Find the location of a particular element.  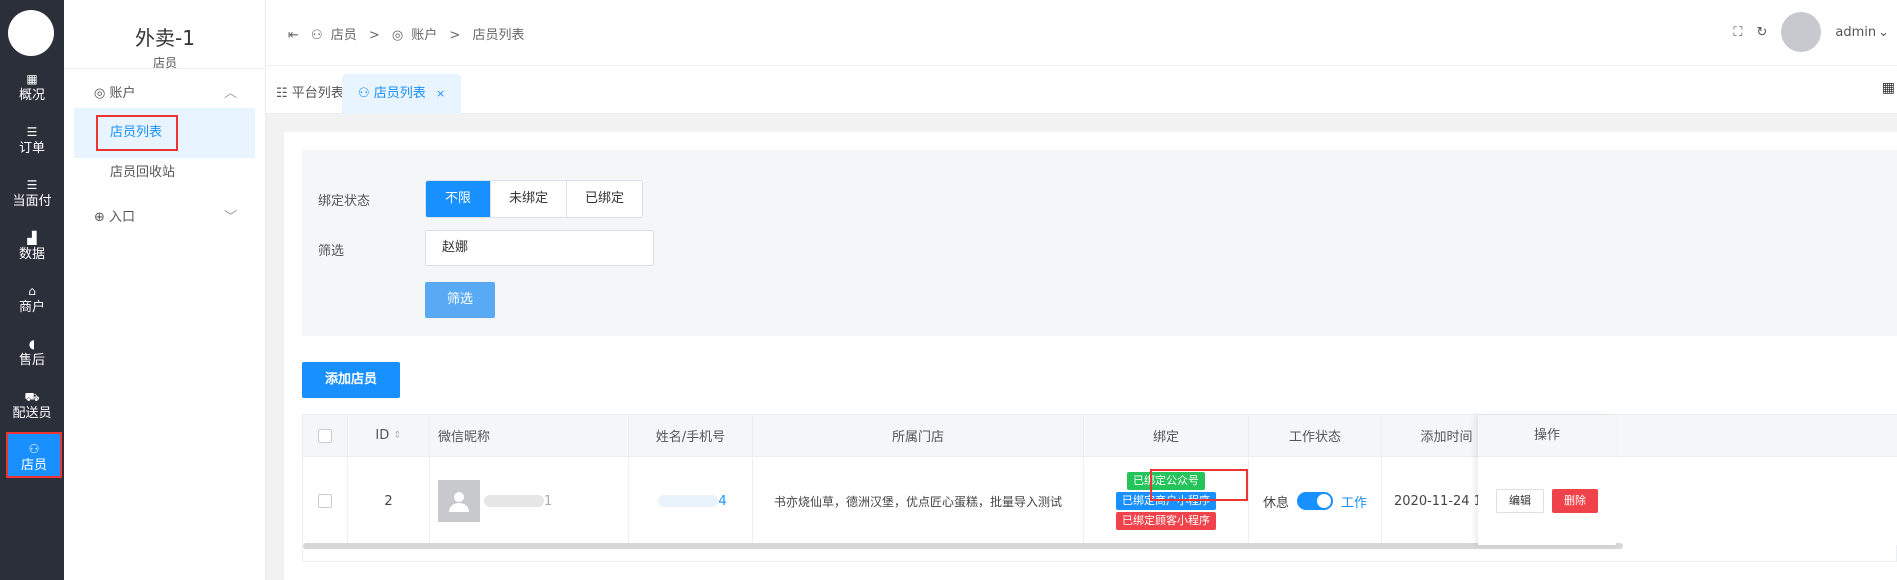

nav-overview-label: 概况 is located at coordinates (31, 95).